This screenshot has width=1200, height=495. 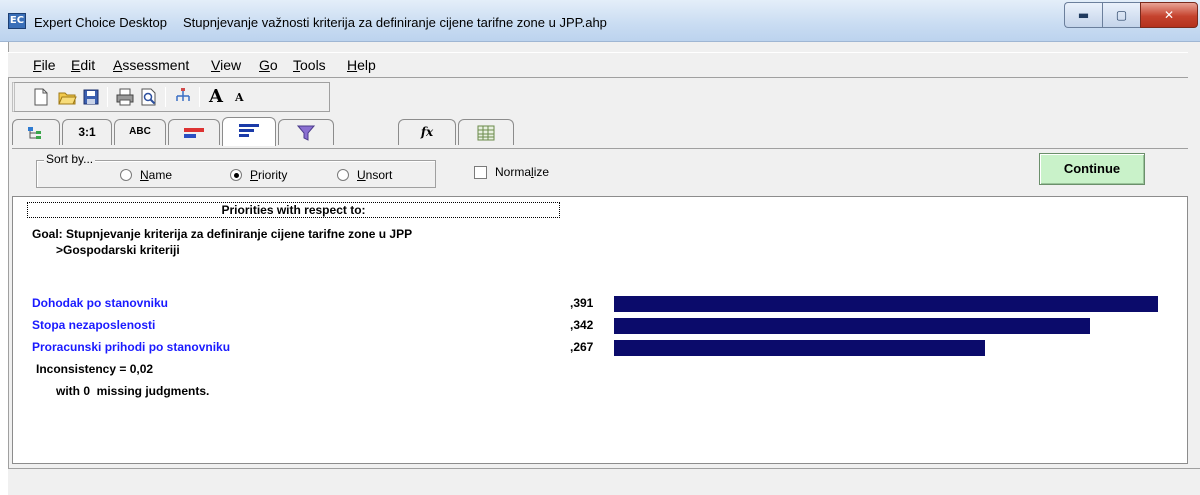 What do you see at coordinates (379, 175) in the screenshot?
I see `sort-unsort-label: nsort` at bounding box center [379, 175].